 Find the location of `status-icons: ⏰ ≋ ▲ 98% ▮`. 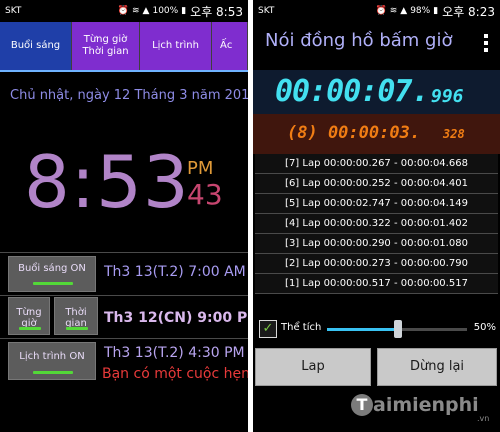

status-icons: ⏰ ≋ ▲ 98% ▮ is located at coordinates (407, 11).